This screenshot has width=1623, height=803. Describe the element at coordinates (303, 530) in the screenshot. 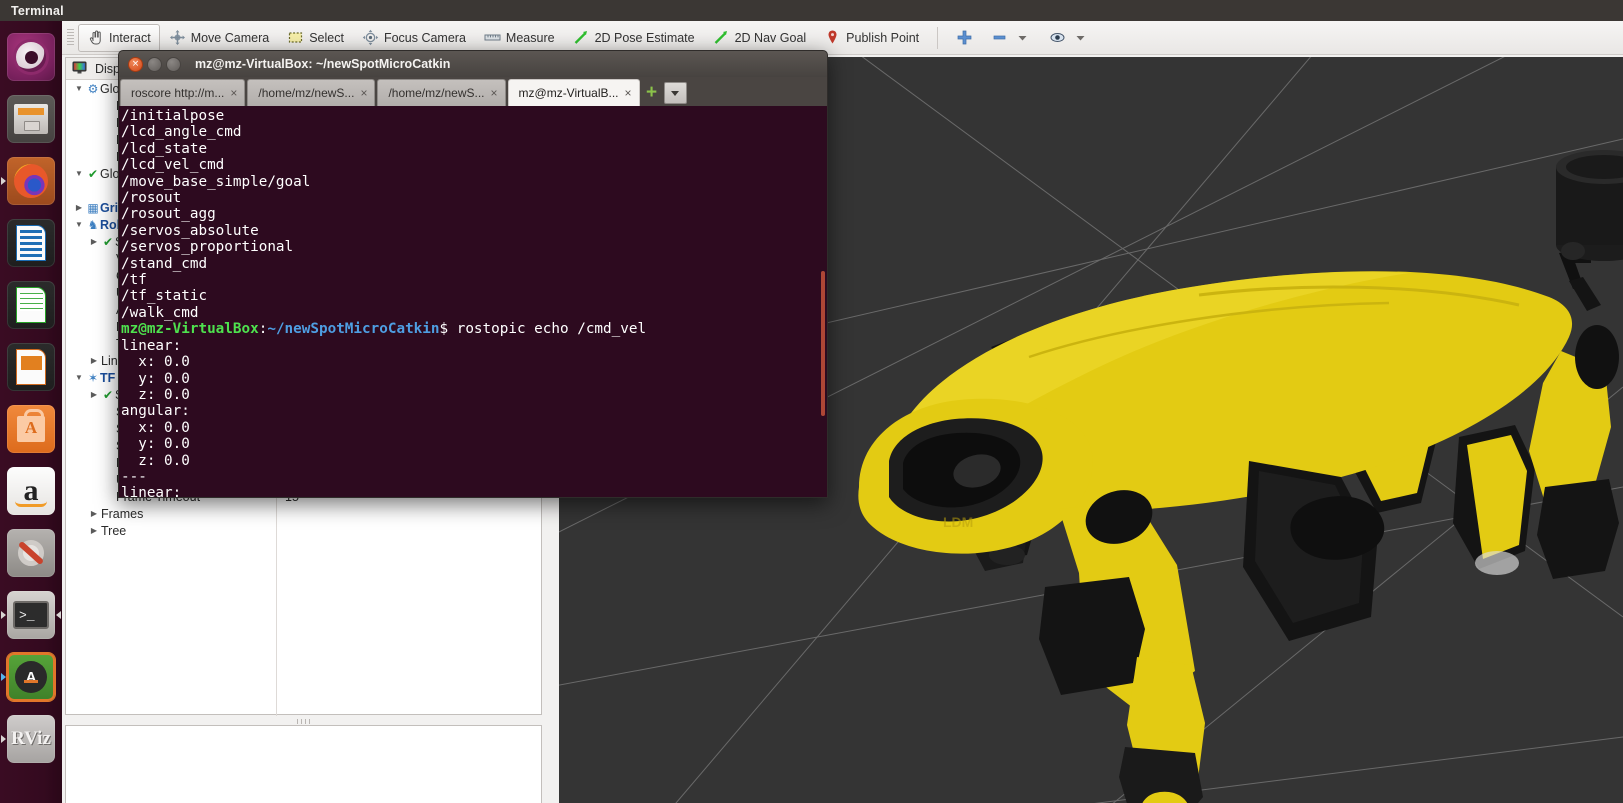

I see `display-tree-row: ▶ Tree` at that location.